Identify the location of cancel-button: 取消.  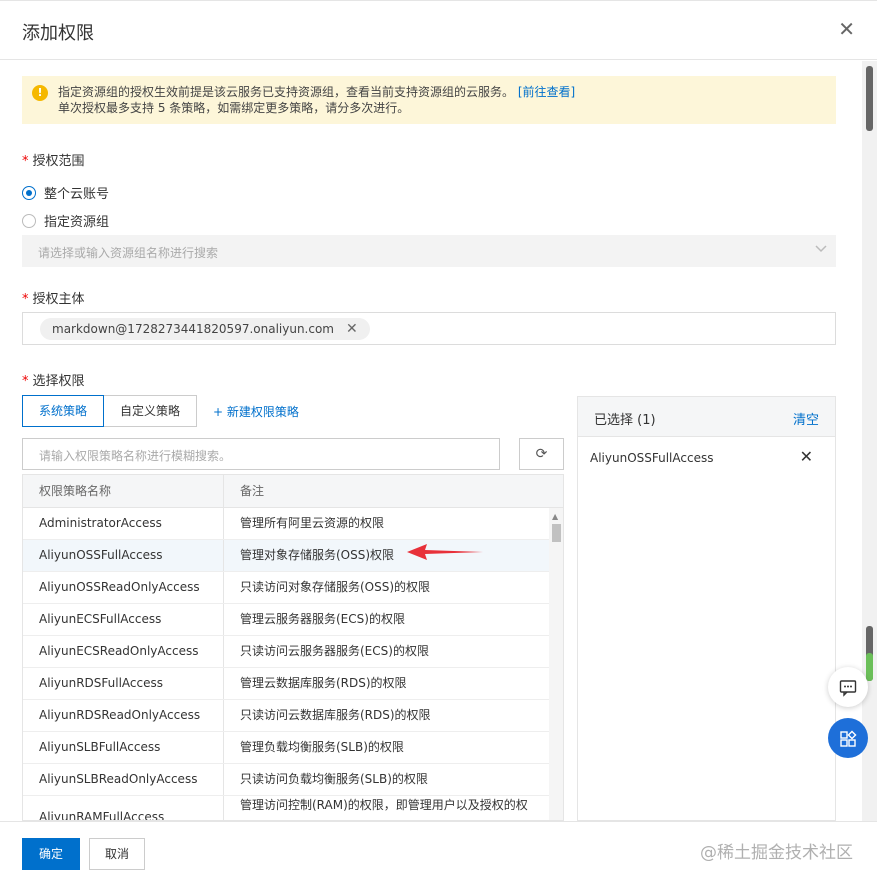
(117, 854).